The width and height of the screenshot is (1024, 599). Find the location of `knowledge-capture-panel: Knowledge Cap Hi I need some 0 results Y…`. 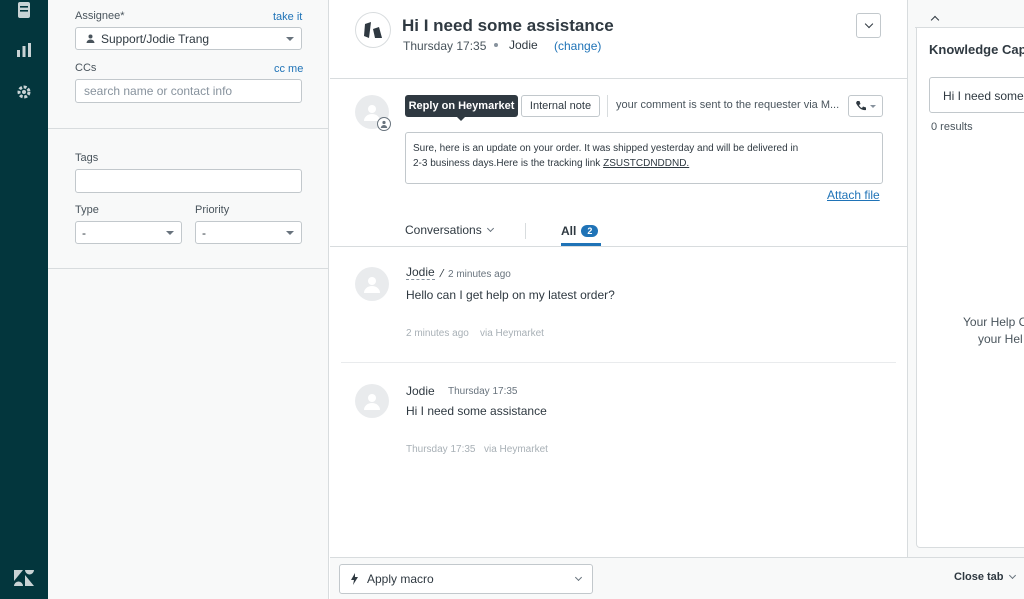

knowledge-capture-panel: Knowledge Cap Hi I need some 0 results Y… is located at coordinates (965, 278).